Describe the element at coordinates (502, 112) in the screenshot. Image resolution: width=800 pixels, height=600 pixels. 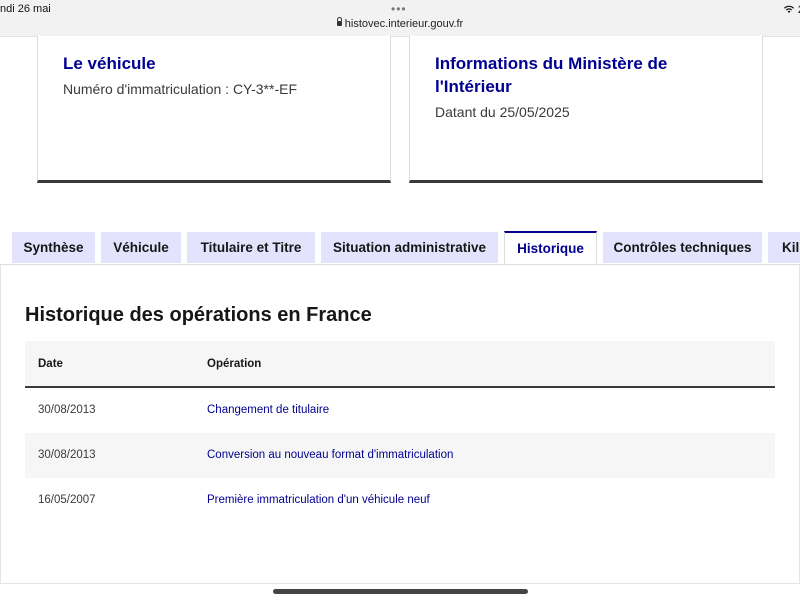
I see `ministry-date-text: Datant du 25/05/2025` at that location.